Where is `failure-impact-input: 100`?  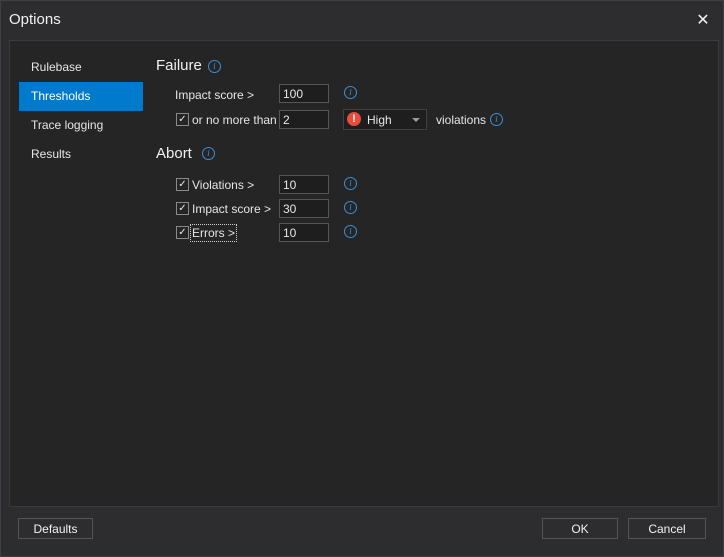 failure-impact-input: 100 is located at coordinates (304, 93).